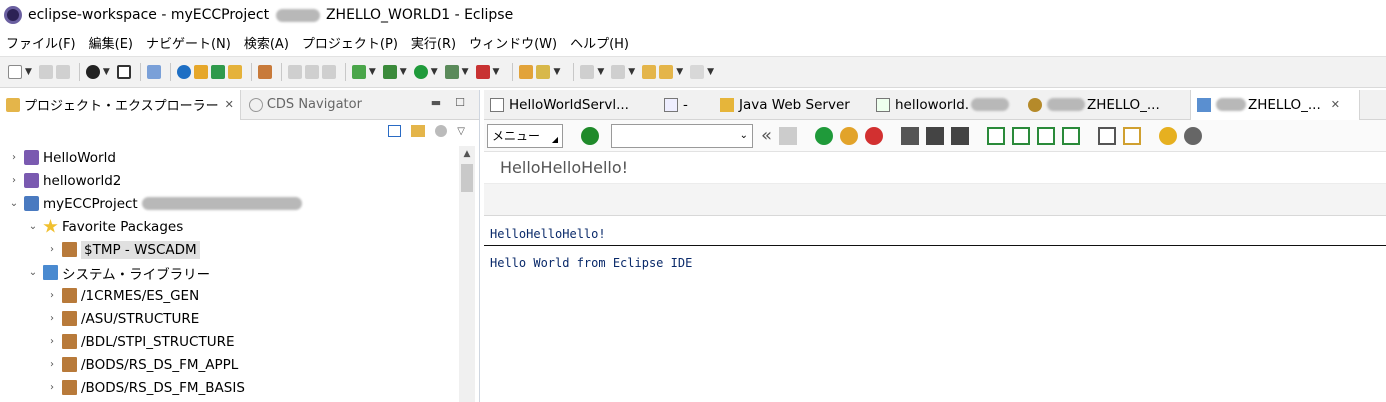 The height and width of the screenshot is (402, 1386). Describe the element at coordinates (41, 42) in the screenshot. I see `menu-file: ファイル(F)` at that location.